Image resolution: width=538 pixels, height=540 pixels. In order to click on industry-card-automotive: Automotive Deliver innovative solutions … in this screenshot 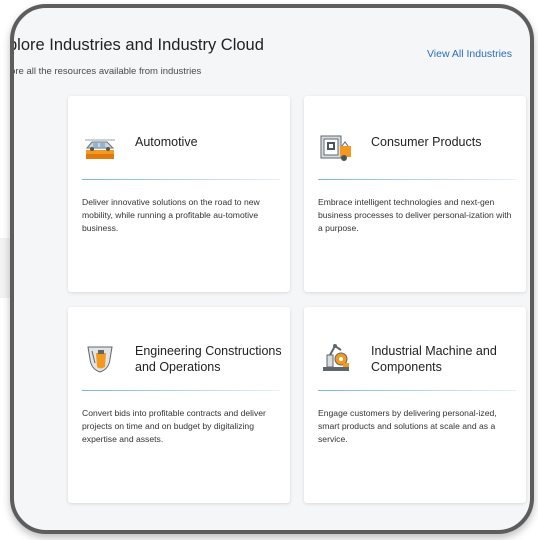, I will do `click(179, 194)`.